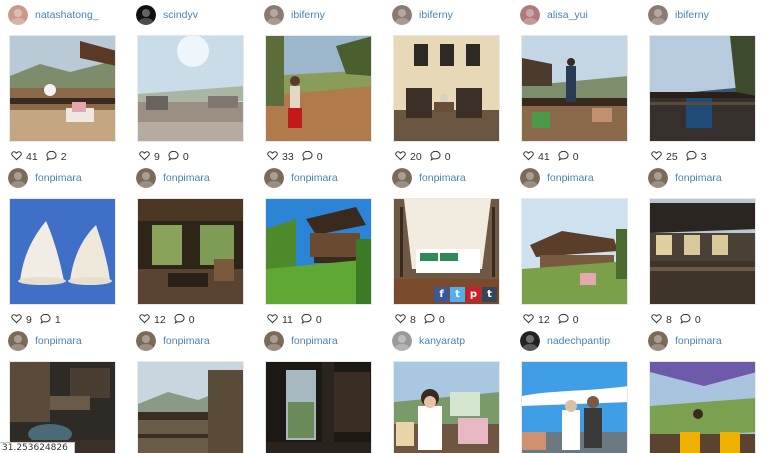  I want to click on username-link: natashatong_, so click(67, 15).